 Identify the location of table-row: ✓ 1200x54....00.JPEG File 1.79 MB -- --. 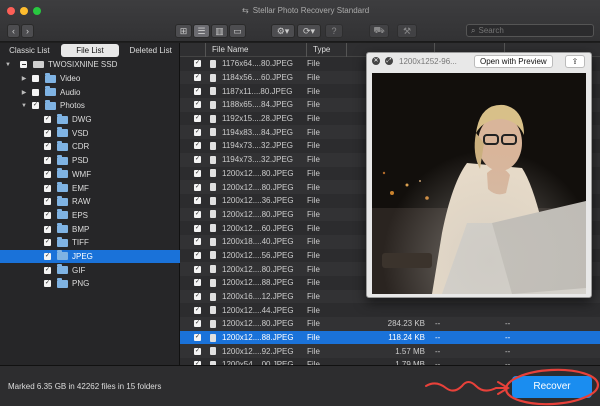
(390, 361).